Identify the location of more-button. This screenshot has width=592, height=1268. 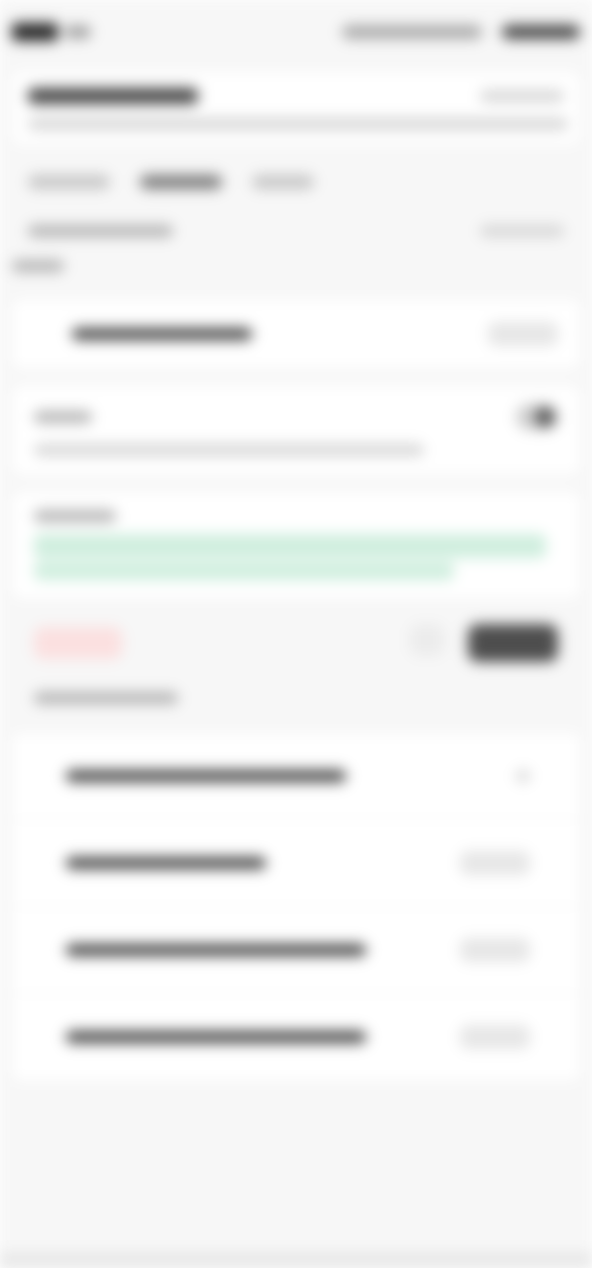
(427, 640).